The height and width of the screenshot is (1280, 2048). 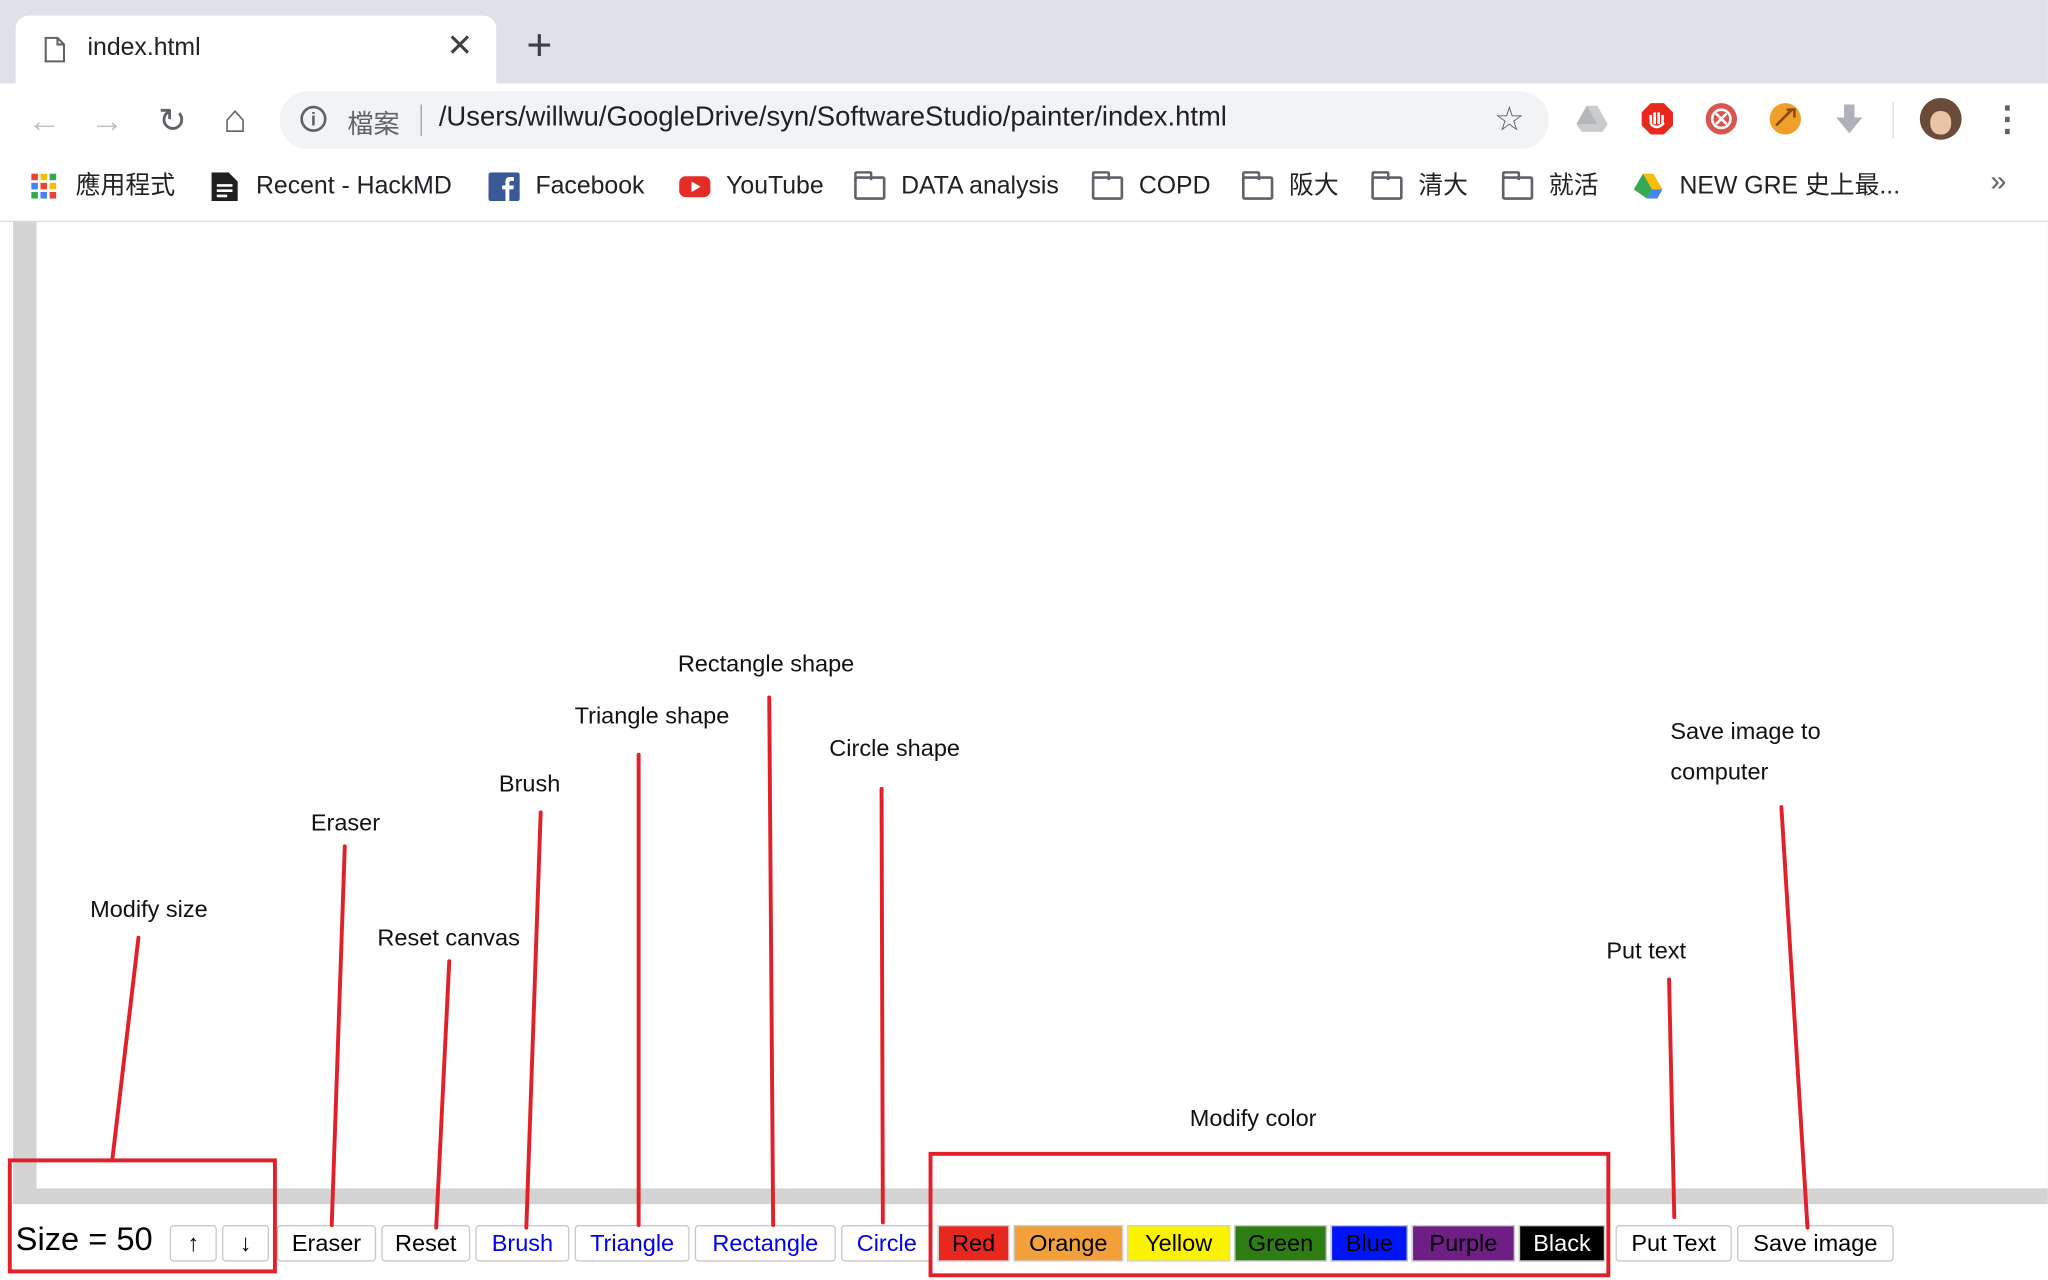 I want to click on annotation-line-circle, so click(x=882, y=1005).